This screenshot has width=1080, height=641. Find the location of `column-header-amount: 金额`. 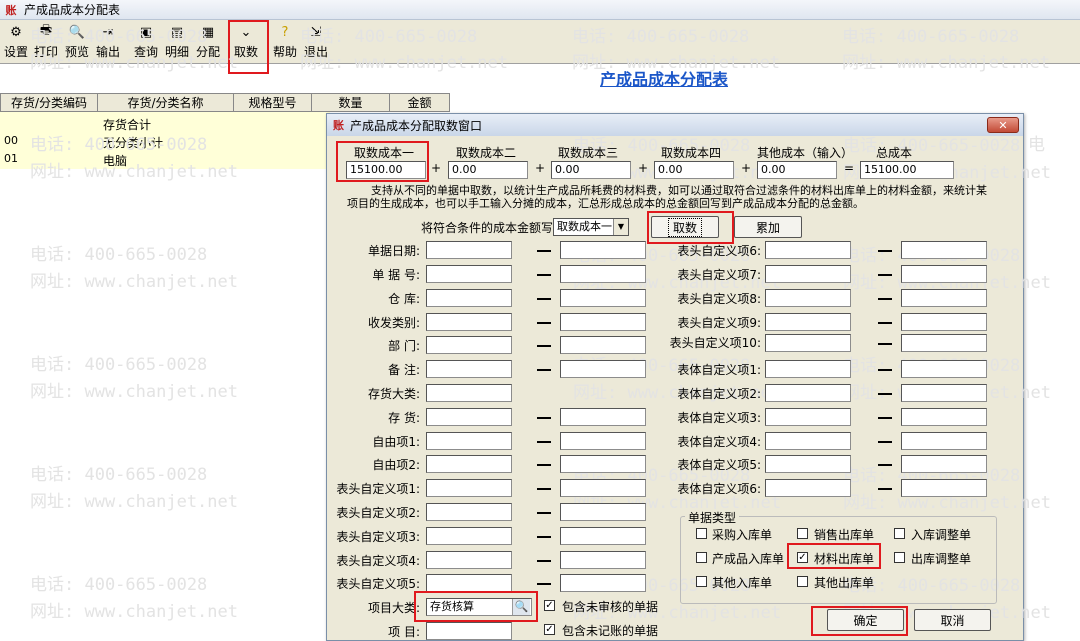

column-header-amount: 金额 is located at coordinates (420, 102).